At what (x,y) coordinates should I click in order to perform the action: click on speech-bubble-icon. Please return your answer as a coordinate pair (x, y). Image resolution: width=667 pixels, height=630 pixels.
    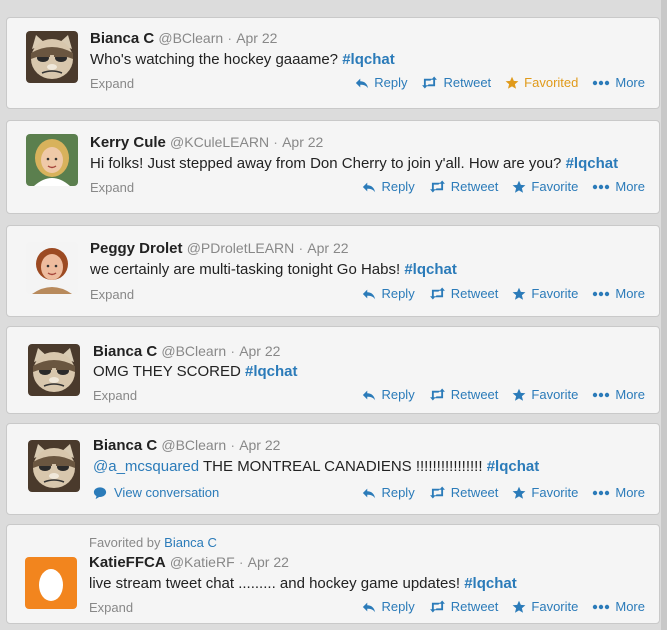
    Looking at the image, I should click on (100, 493).